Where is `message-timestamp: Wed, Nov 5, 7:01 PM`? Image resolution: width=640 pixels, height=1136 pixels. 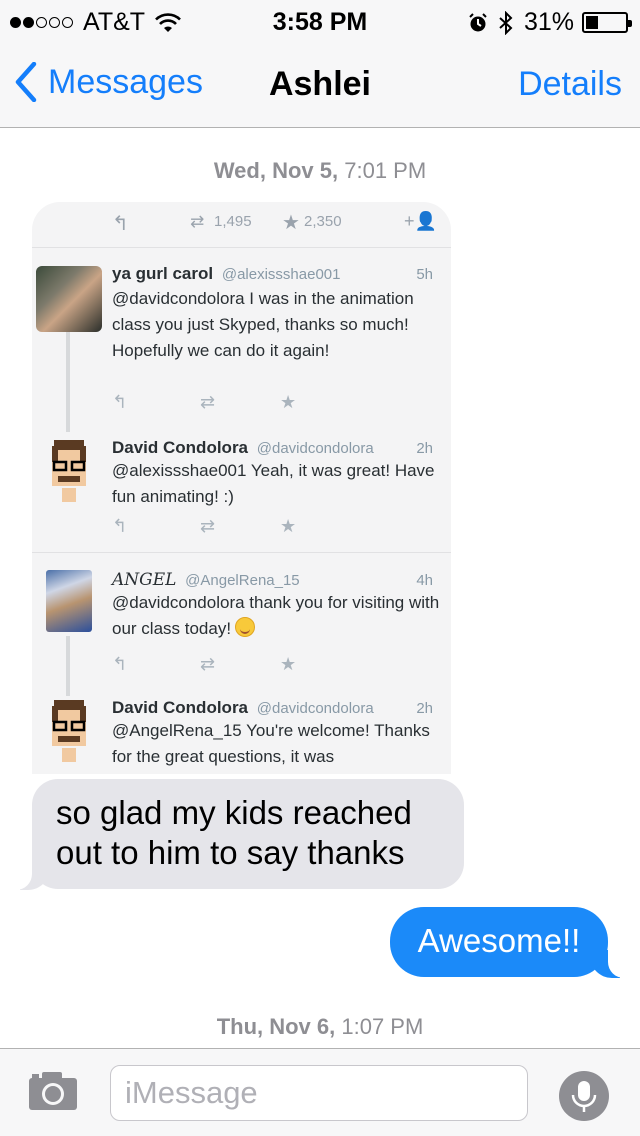 message-timestamp: Wed, Nov 5, 7:01 PM is located at coordinates (320, 171).